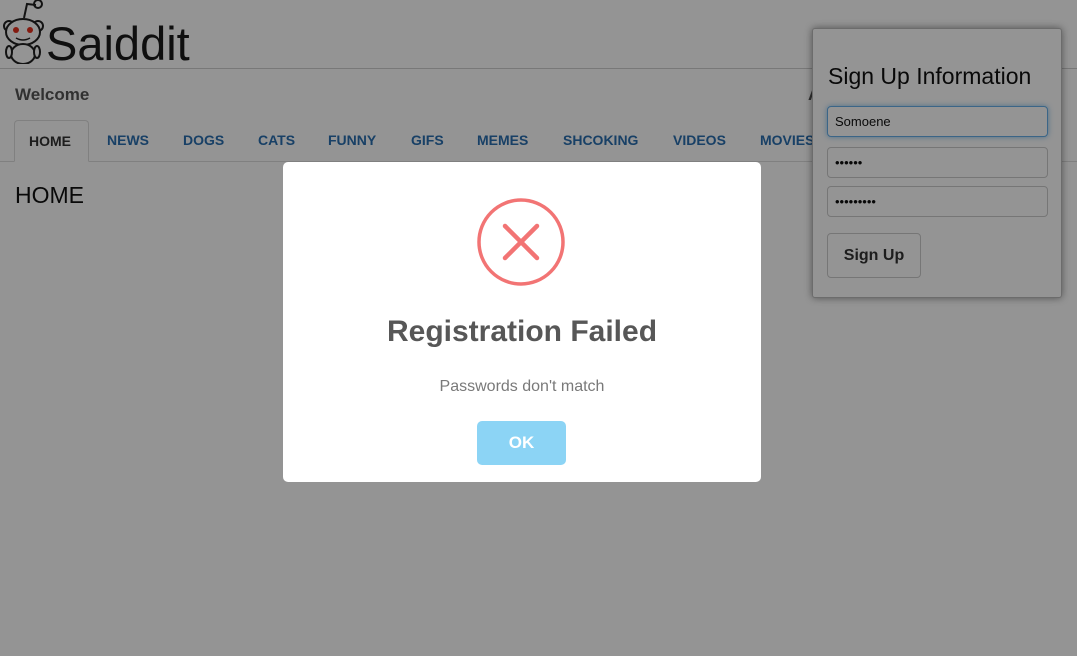 Image resolution: width=1077 pixels, height=656 pixels. I want to click on dialog-title: Registration Failed, so click(522, 331).